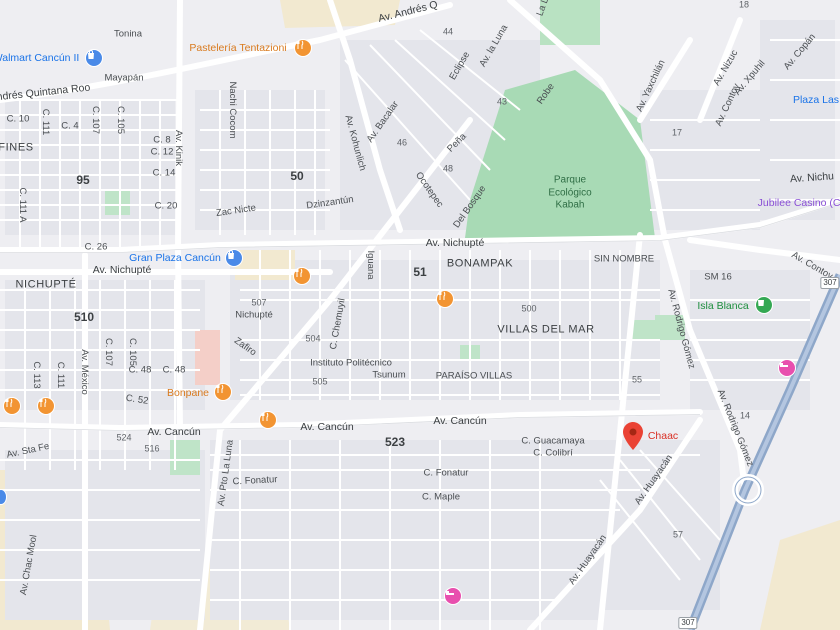 The height and width of the screenshot is (630, 840). What do you see at coordinates (84, 317) in the screenshot?
I see `block-number: 510` at bounding box center [84, 317].